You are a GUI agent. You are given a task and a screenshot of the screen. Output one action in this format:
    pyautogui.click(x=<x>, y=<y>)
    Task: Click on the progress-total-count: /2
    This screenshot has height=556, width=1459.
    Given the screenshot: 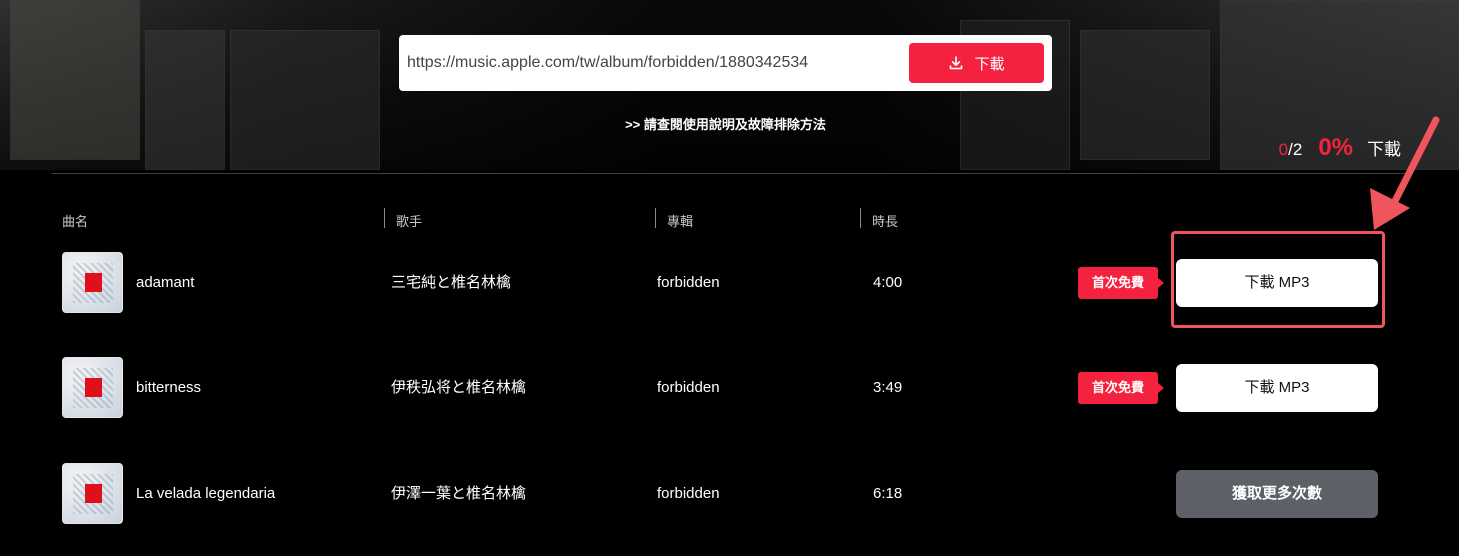 What is the action you would take?
    pyautogui.click(x=1295, y=149)
    